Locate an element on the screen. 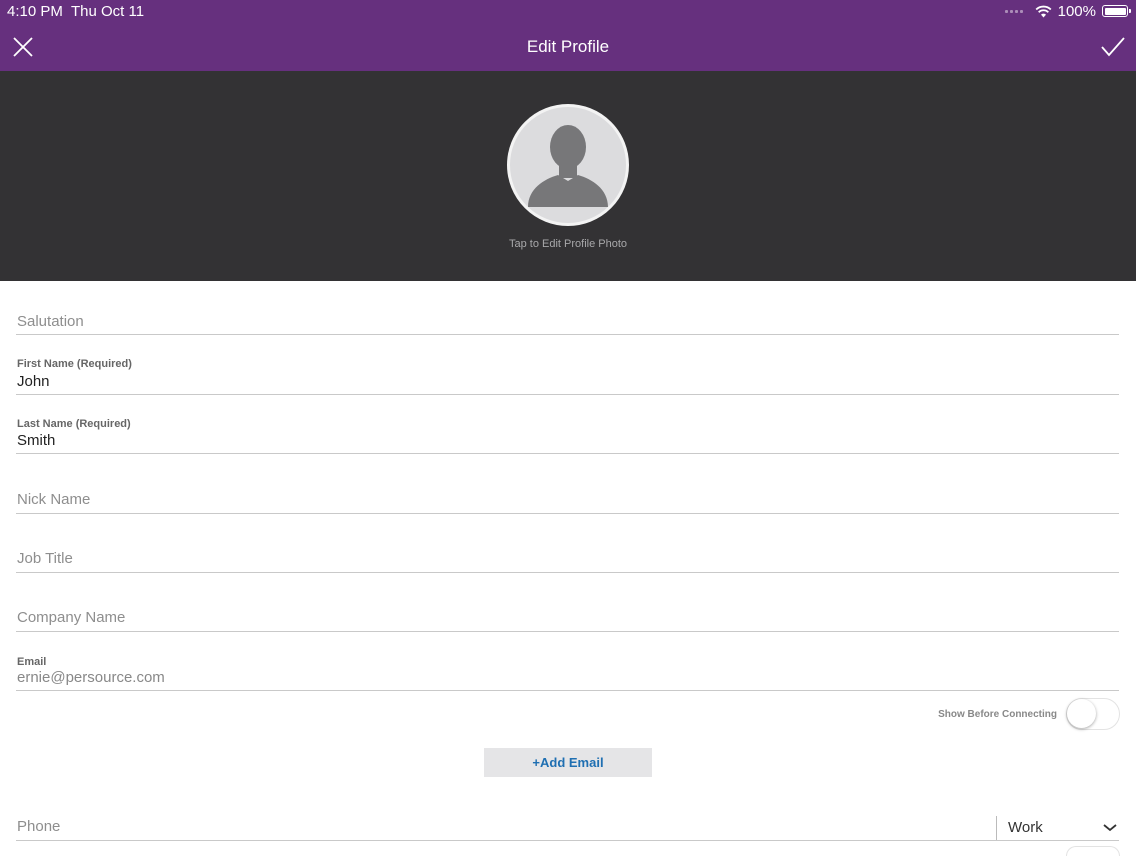 The height and width of the screenshot is (856, 1136). email-field: Email ernie@persource.com is located at coordinates (567, 661).